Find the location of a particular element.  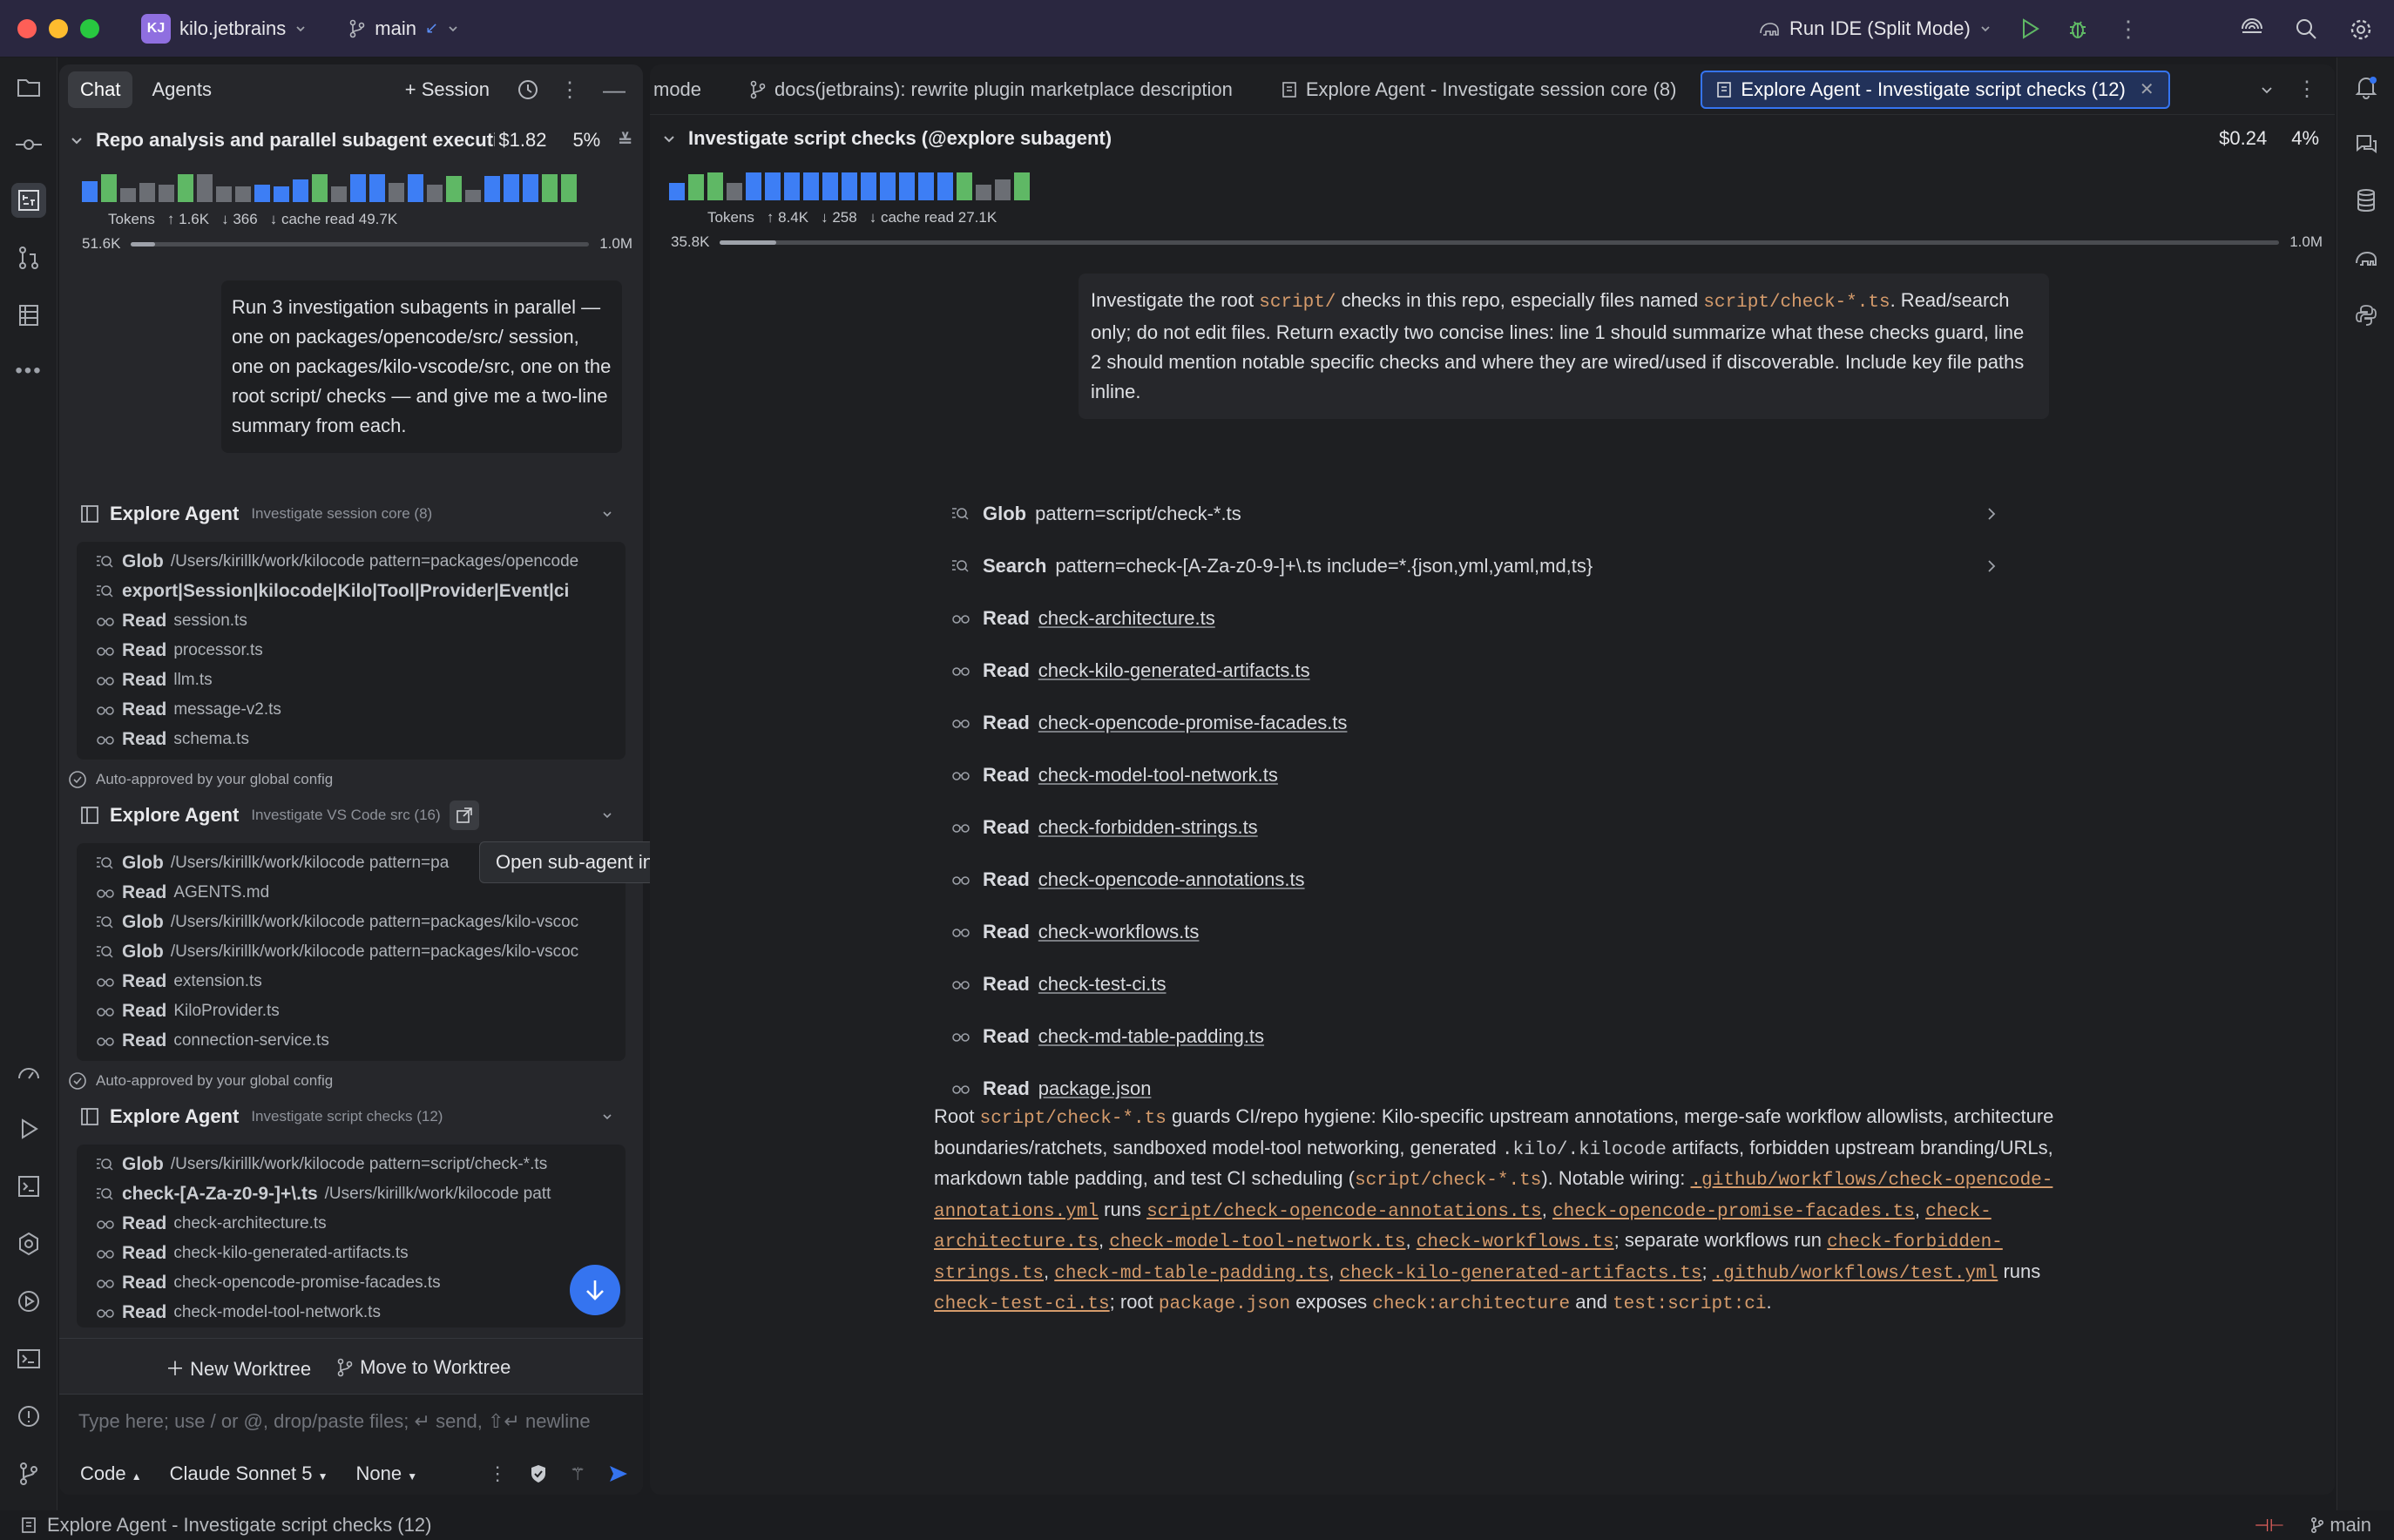

database-icon is located at coordinates (2366, 200).